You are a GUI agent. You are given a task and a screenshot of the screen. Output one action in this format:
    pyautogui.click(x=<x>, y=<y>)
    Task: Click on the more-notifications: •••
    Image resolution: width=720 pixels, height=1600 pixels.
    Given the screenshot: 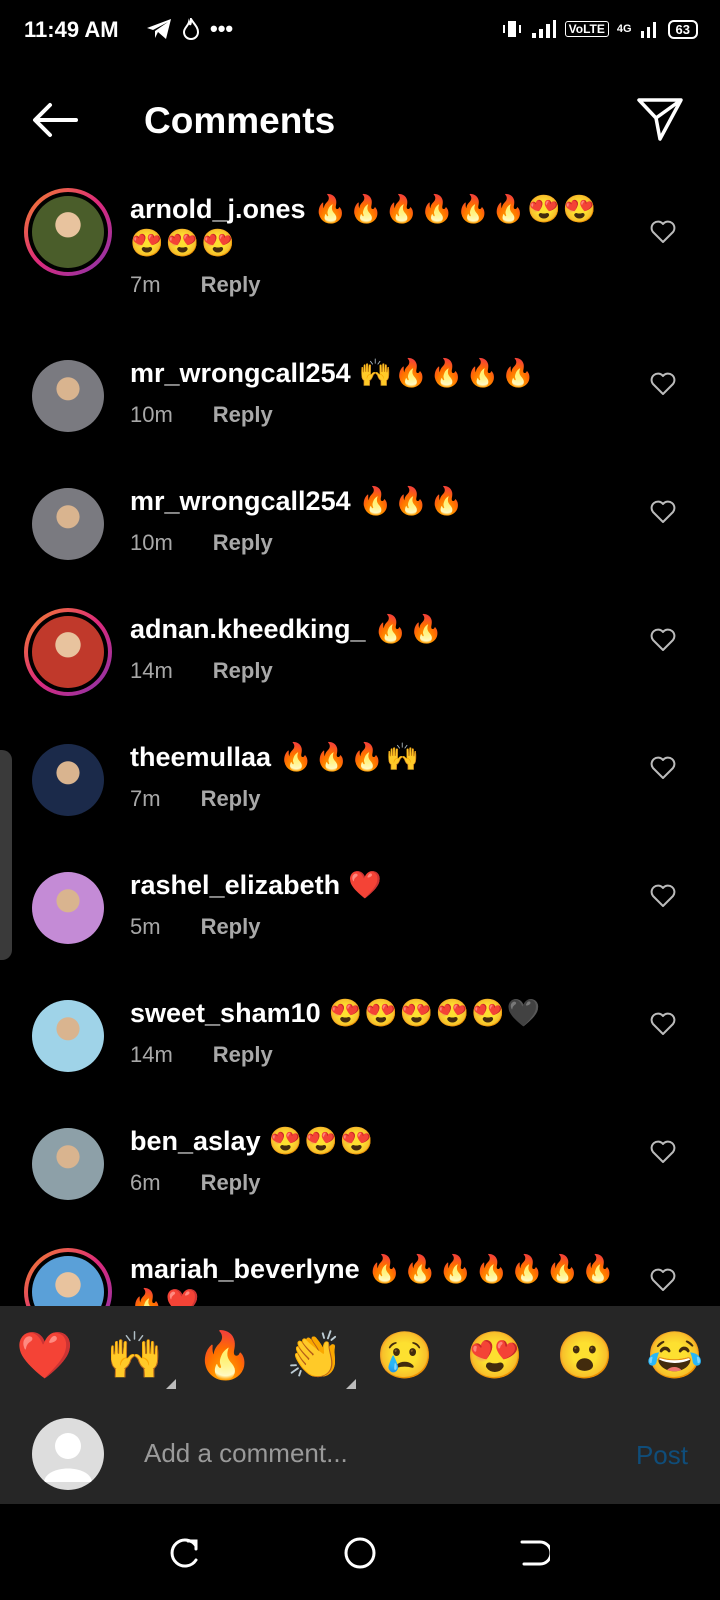 What is the action you would take?
    pyautogui.click(x=222, y=28)
    